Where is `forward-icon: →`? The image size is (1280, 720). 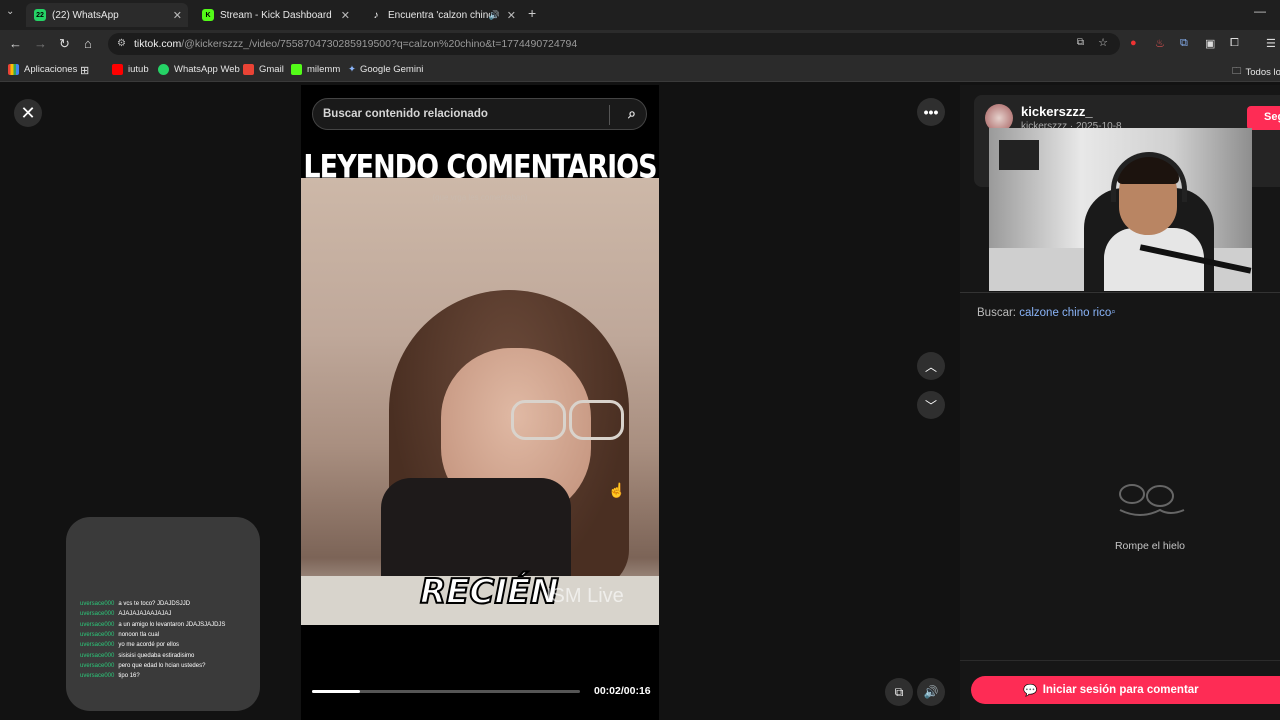 forward-icon: → is located at coordinates (40, 43).